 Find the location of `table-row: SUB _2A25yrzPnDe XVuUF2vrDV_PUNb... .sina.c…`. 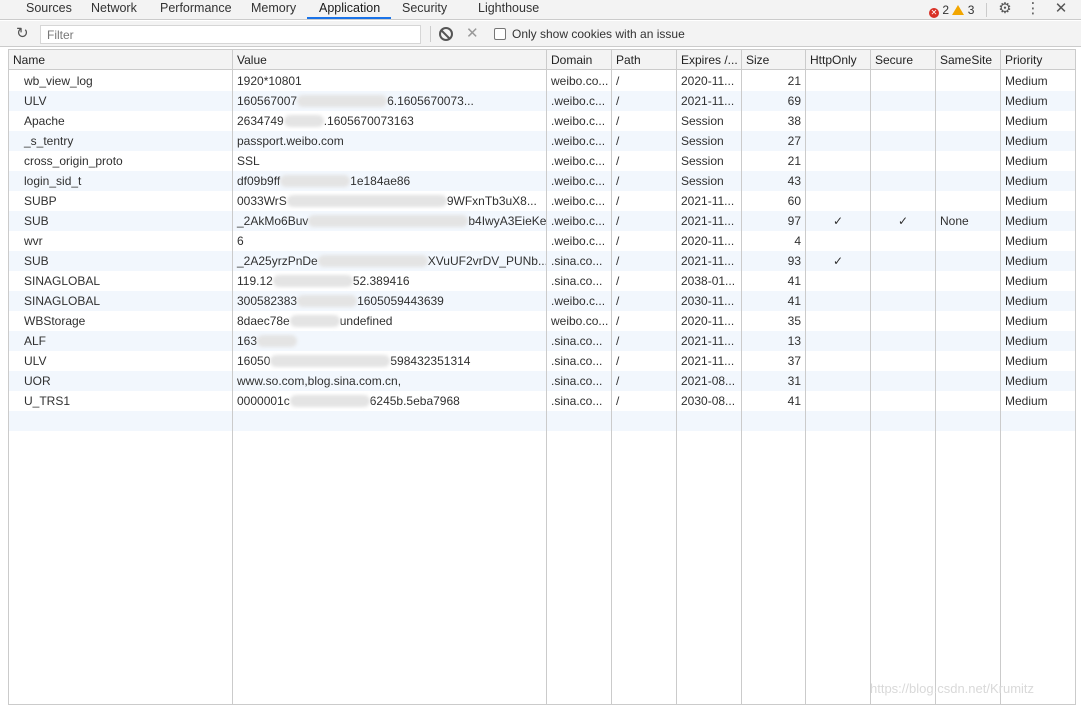

table-row: SUB _2A25yrzPnDe XVuUF2vrDV_PUNb... .sina.c… is located at coordinates (542, 261).